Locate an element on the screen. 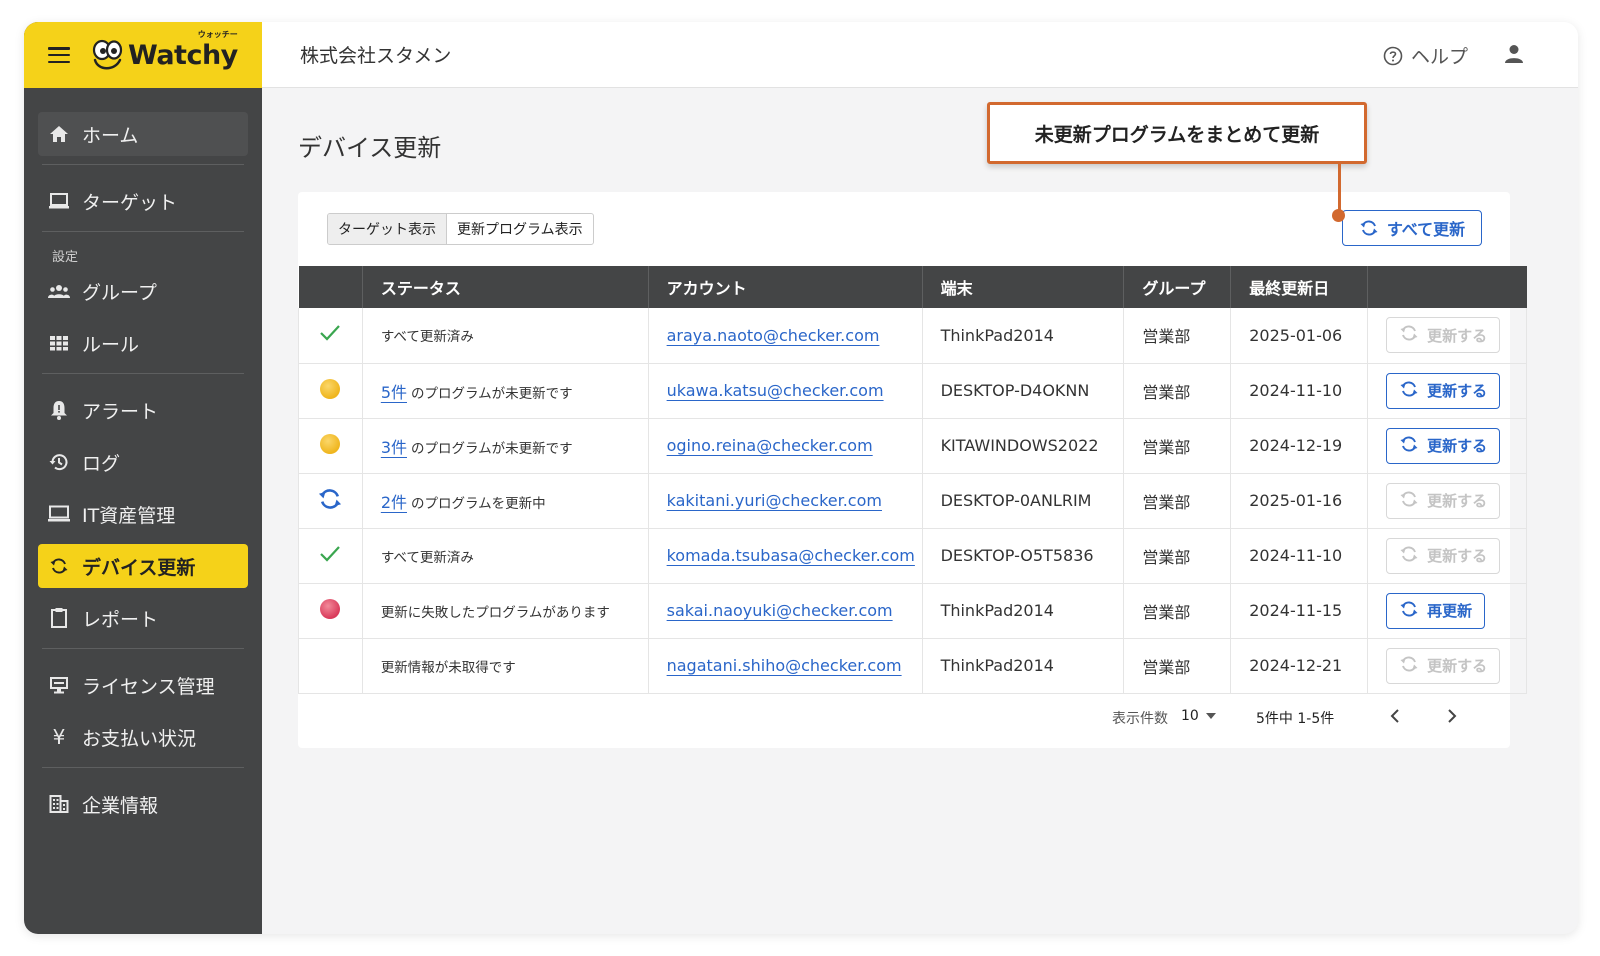 The image size is (1600, 956). bell-icon is located at coordinates (59, 410).